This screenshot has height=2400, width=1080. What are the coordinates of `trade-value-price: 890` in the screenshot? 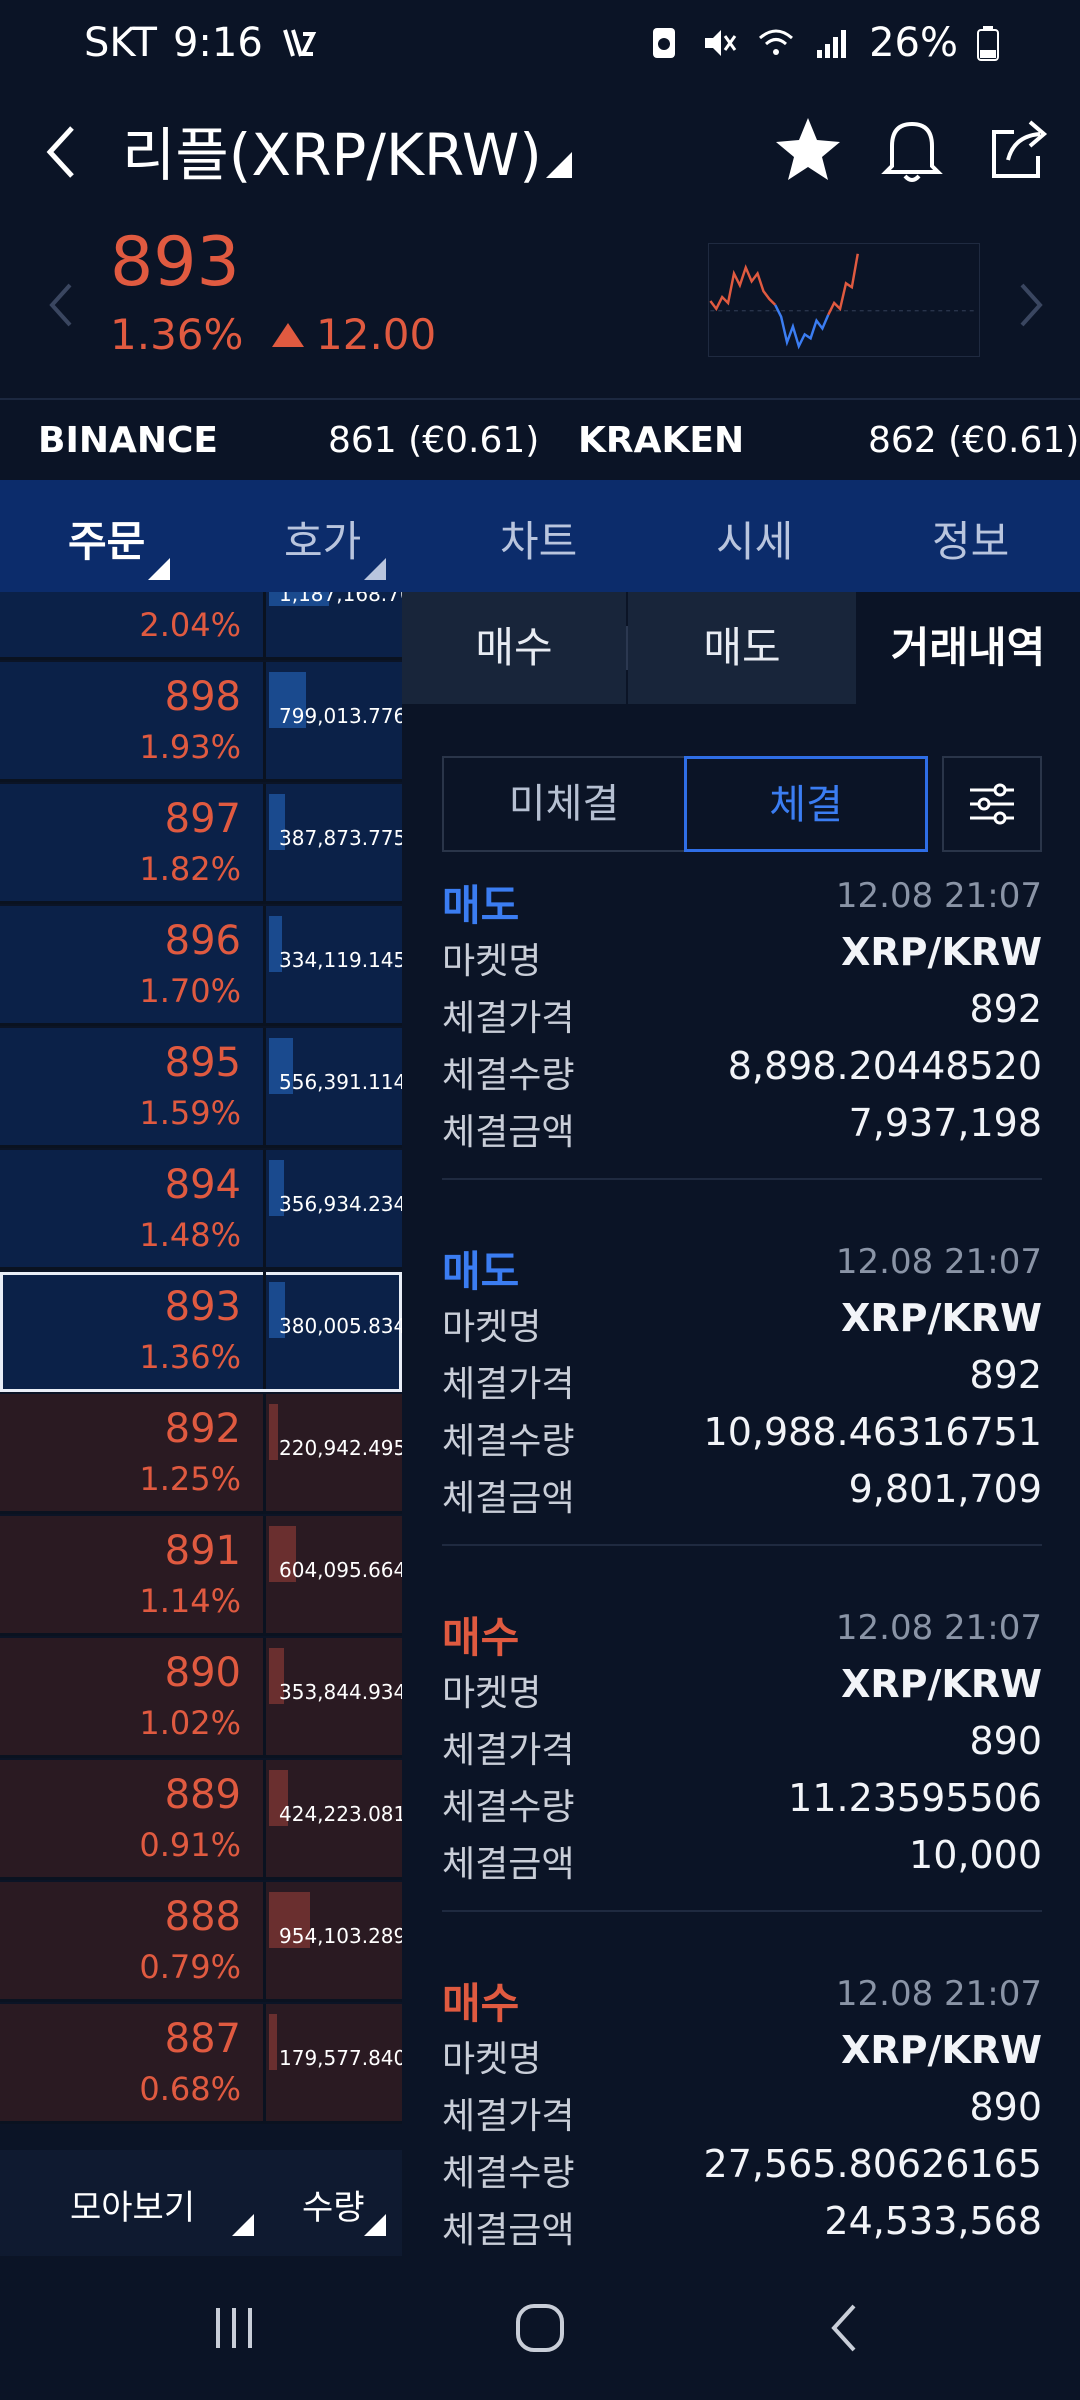 It's located at (1005, 2107).